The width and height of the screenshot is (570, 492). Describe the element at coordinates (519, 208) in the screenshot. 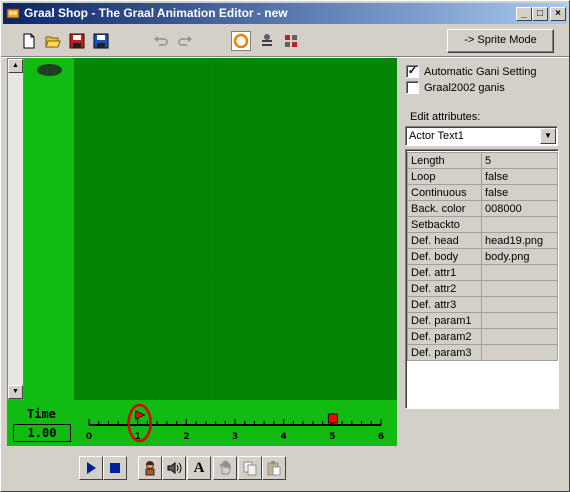

I see `attribute-value: 008000` at that location.